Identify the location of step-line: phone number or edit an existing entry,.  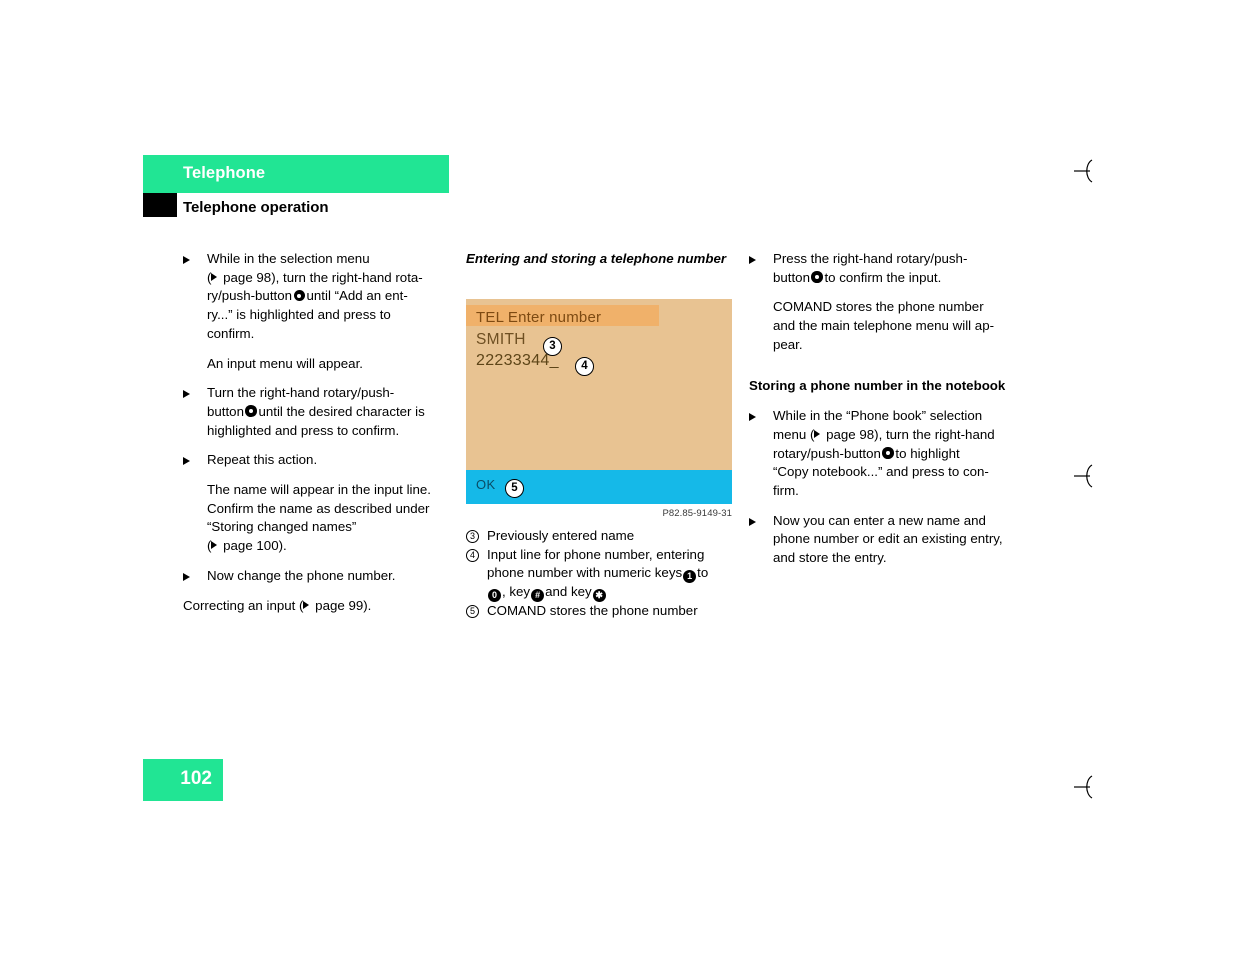
(888, 539).